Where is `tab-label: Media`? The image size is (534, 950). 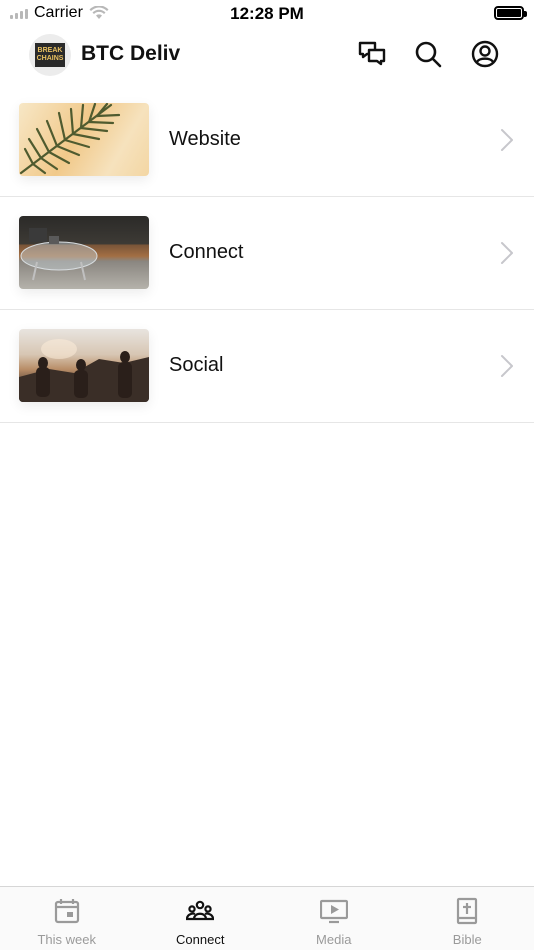
tab-label: Media is located at coordinates (334, 939).